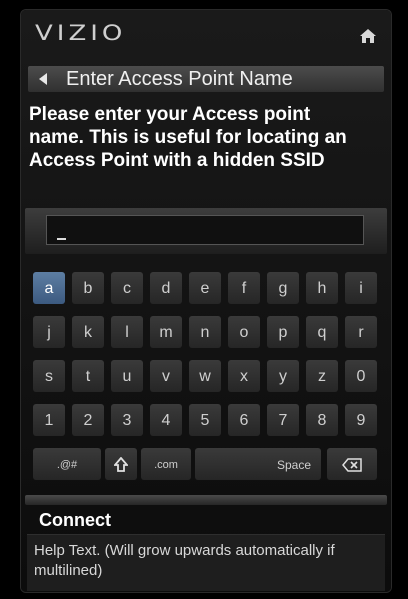 The image size is (408, 599). I want to click on key-k: k, so click(88, 332).